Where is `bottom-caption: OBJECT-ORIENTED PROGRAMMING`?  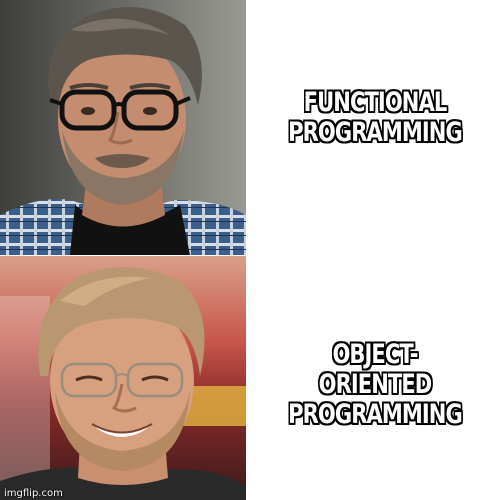 bottom-caption: OBJECT-ORIENTED PROGRAMMING is located at coordinates (375, 385).